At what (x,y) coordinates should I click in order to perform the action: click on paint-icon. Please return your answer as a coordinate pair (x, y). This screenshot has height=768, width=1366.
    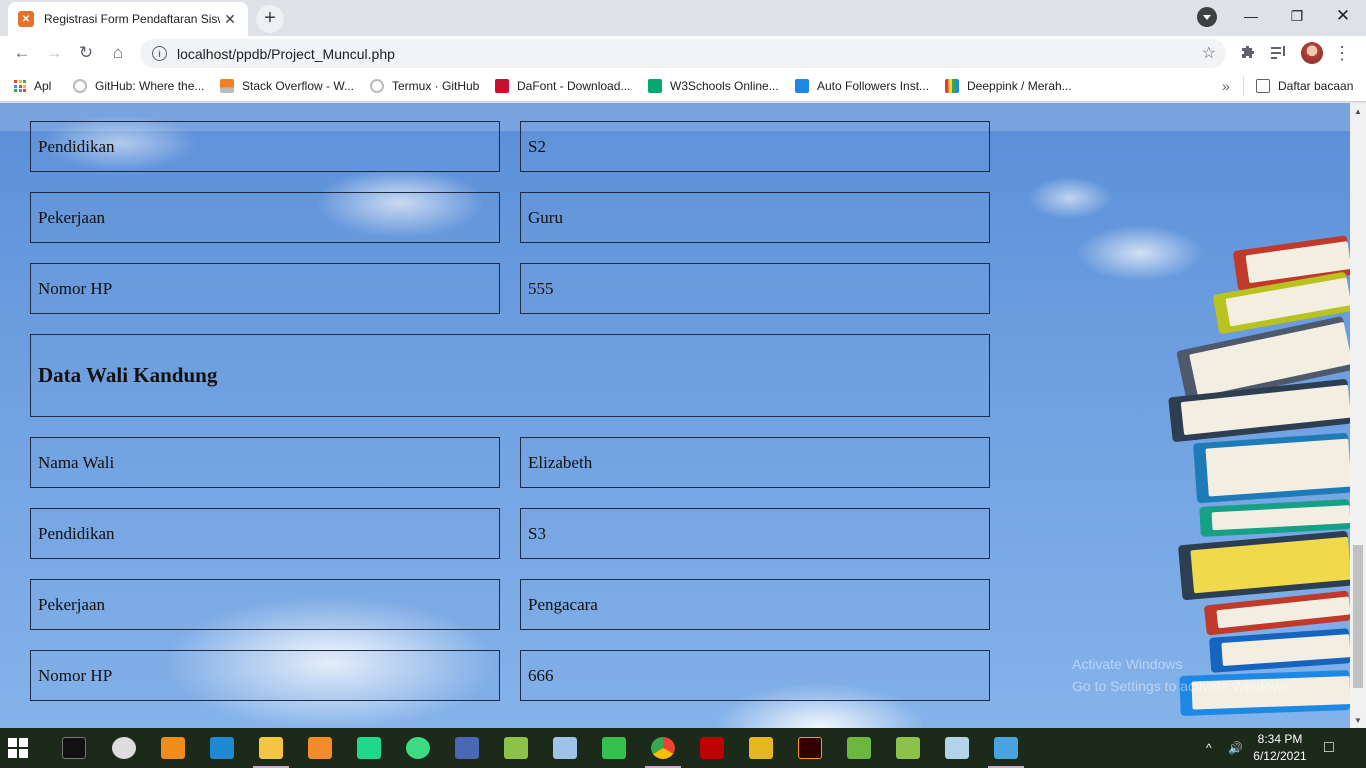
    Looking at the image, I should click on (124, 748).